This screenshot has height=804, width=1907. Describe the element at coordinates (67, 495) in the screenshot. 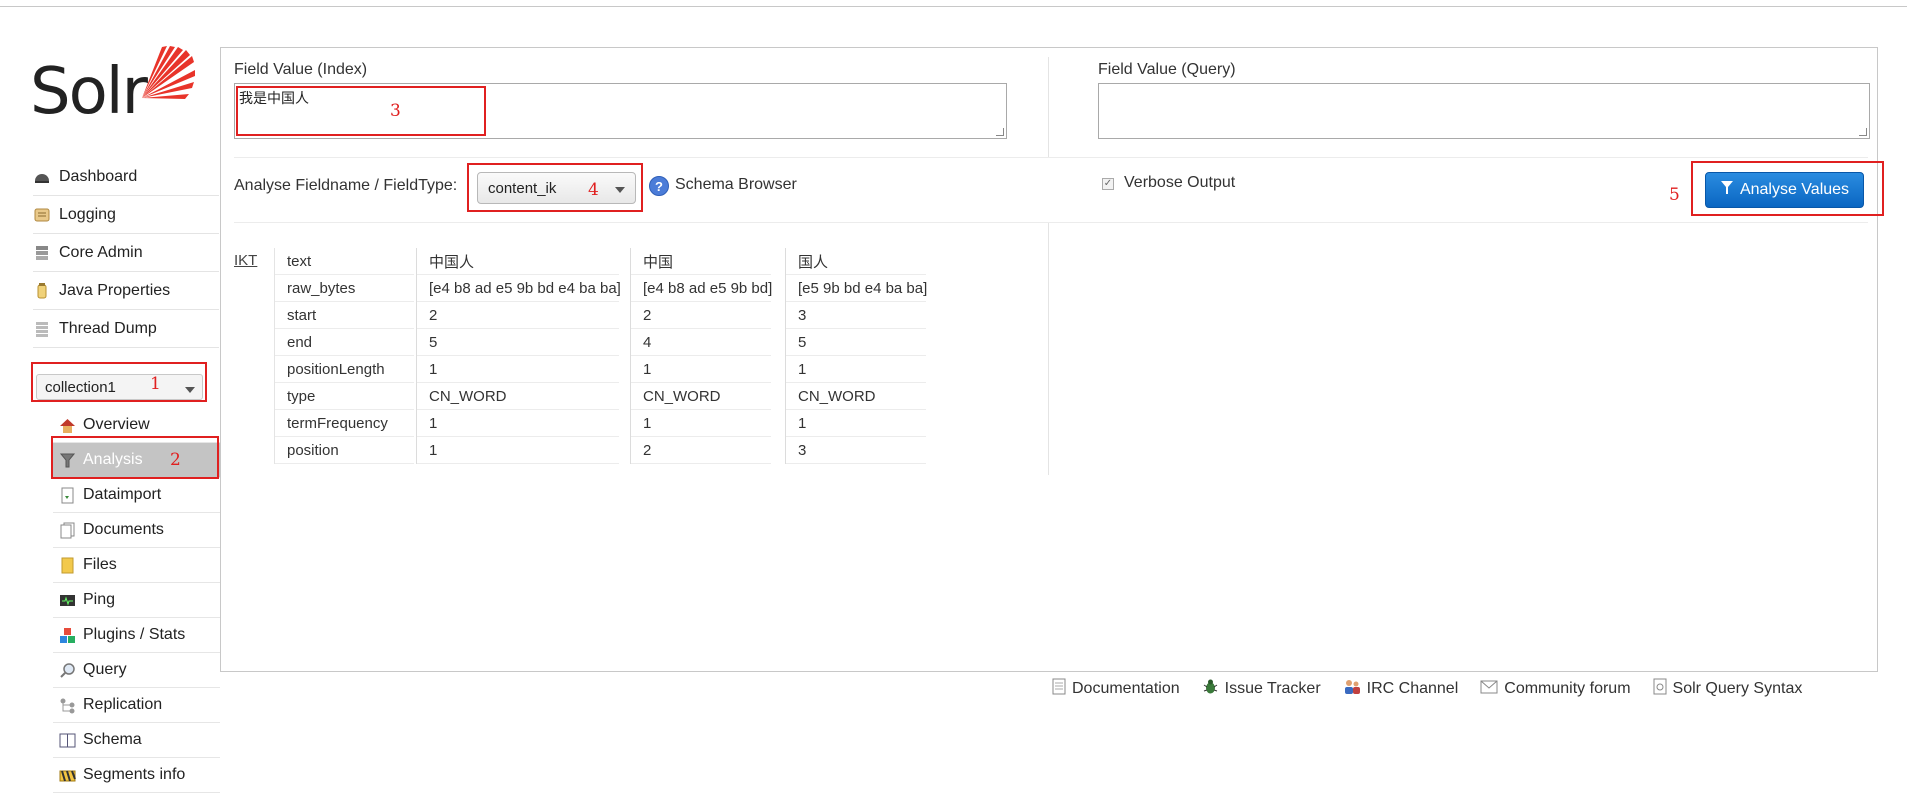

I see `dataimport-icon` at that location.